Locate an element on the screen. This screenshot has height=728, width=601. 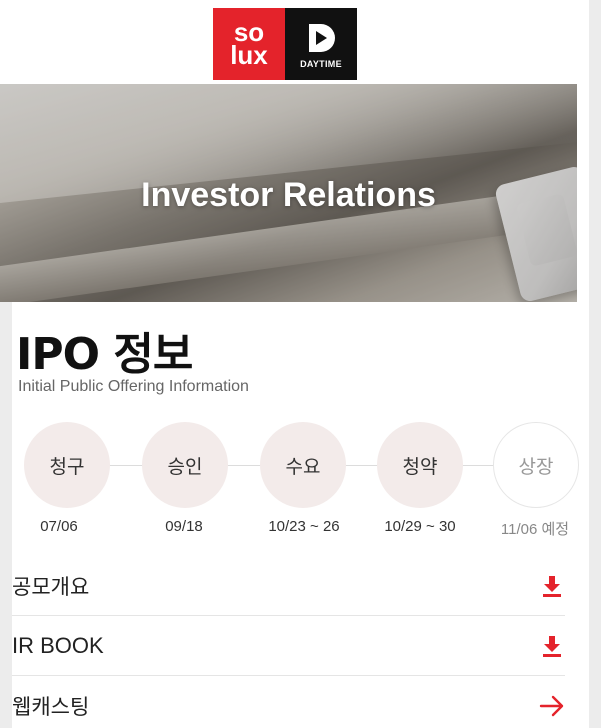
daytime-logo: DAYTIME is located at coordinates (321, 44).